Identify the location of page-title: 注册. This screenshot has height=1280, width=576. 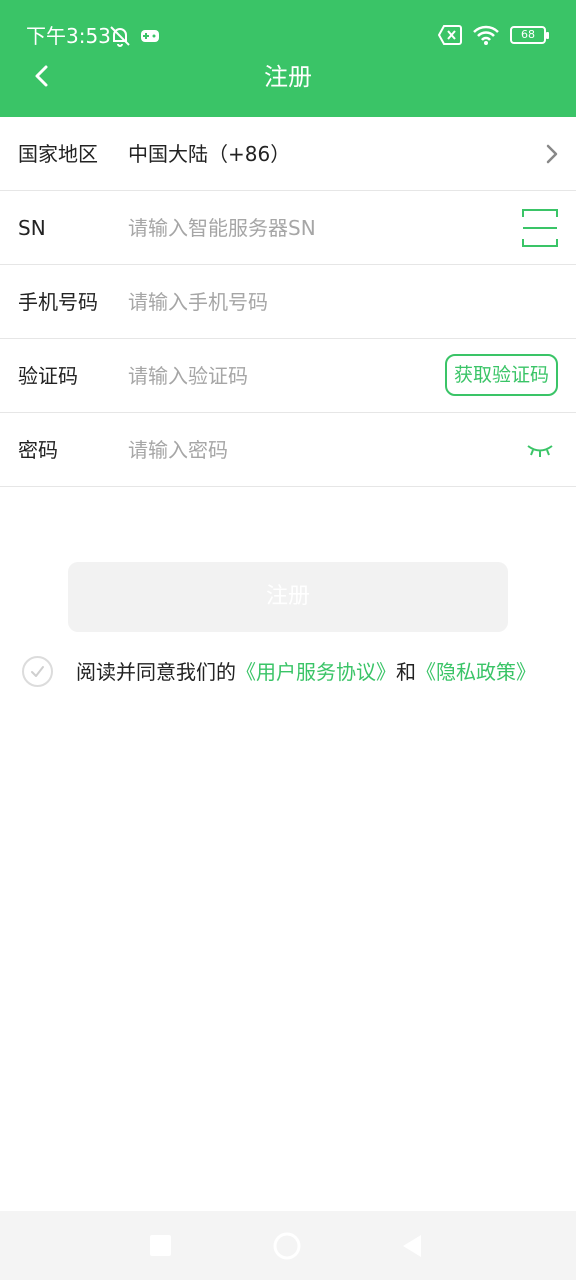
(288, 77).